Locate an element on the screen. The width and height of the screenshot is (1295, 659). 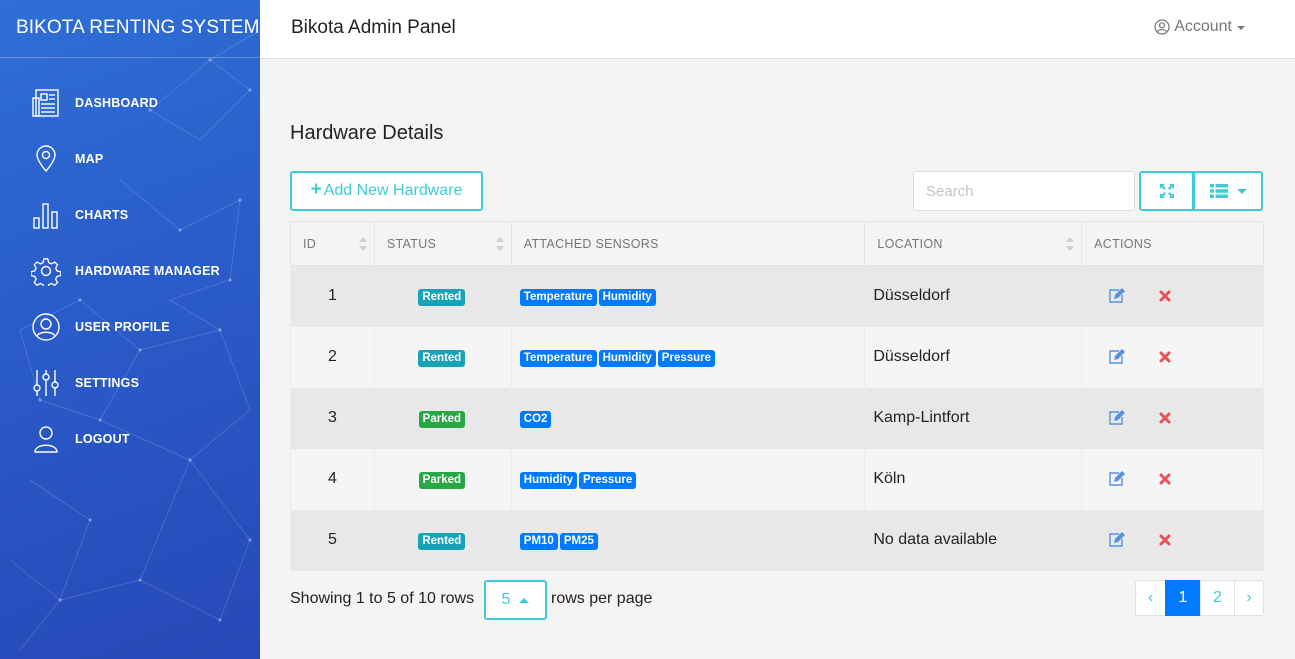
cell-sensors: Humidity Pressure is located at coordinates (688, 479).